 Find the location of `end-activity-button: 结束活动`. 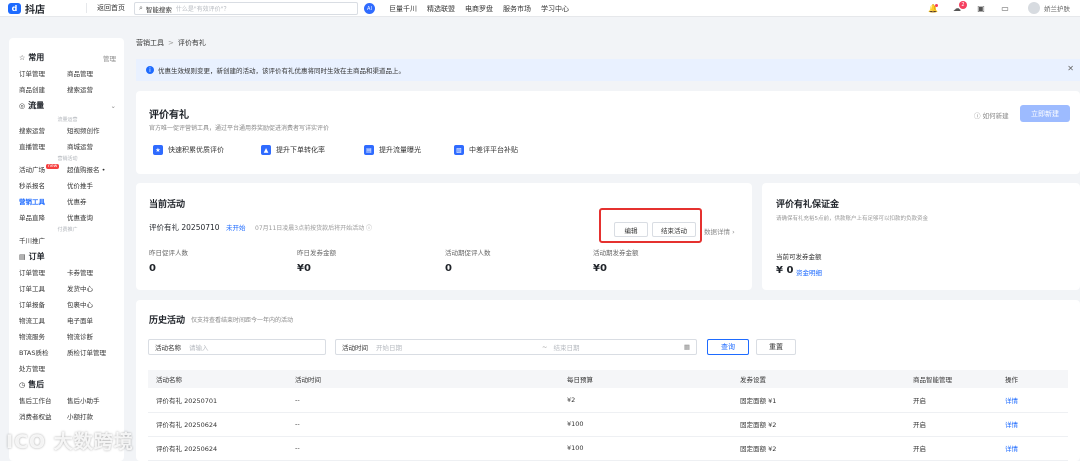

end-activity-button: 结束活动 is located at coordinates (674, 229).